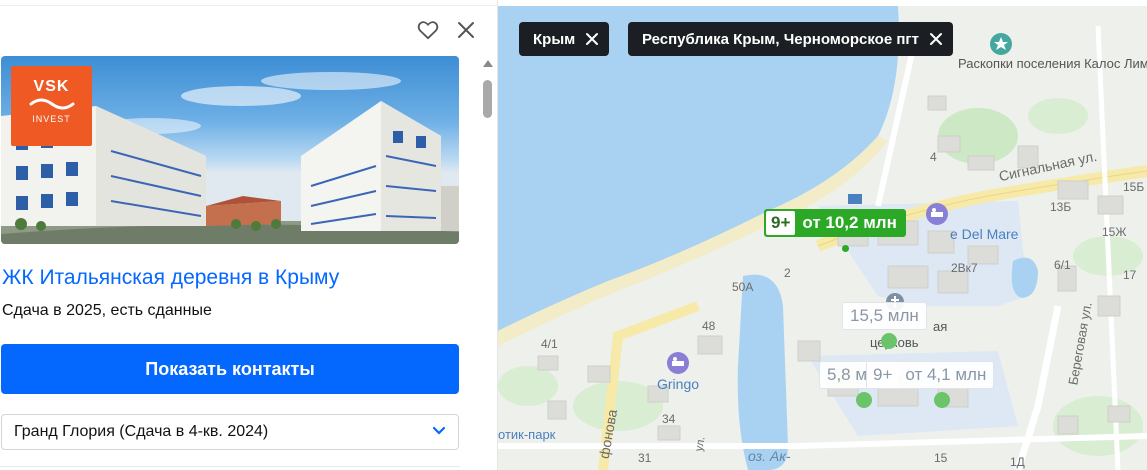 This screenshot has height=470, width=1147. I want to click on marker-price: от 4,1 млн, so click(946, 374).